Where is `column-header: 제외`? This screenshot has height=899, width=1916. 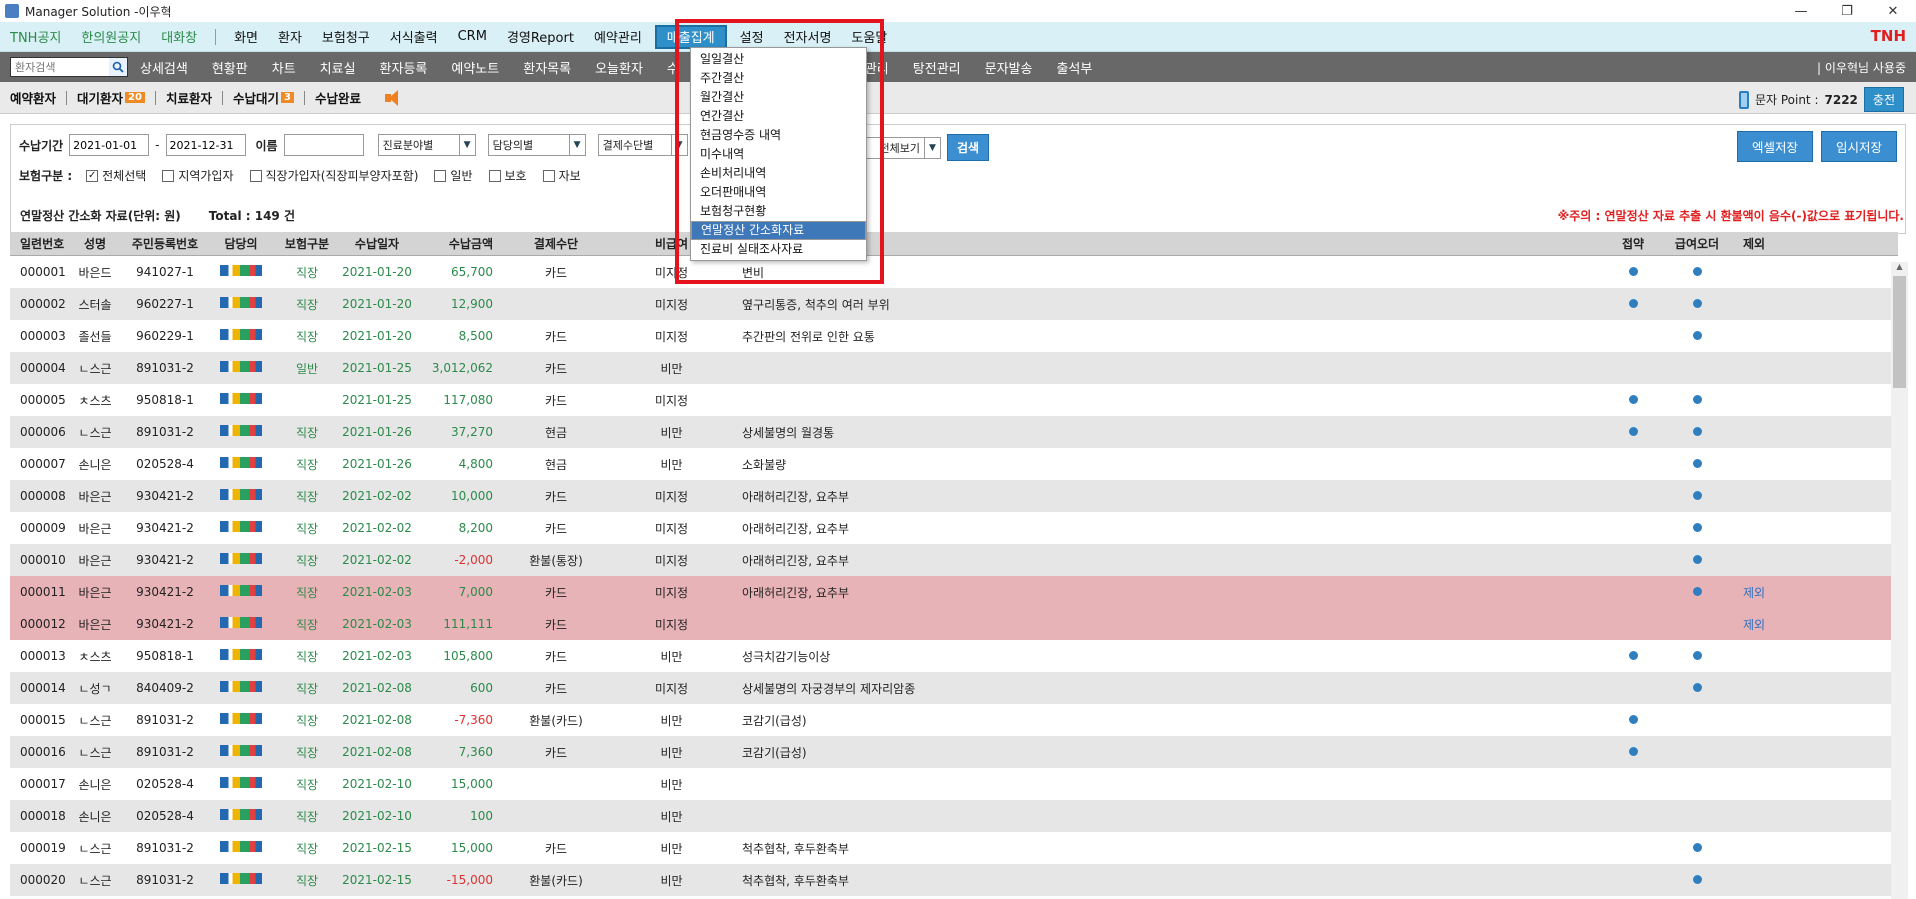
column-header: 제외 is located at coordinates (1754, 243).